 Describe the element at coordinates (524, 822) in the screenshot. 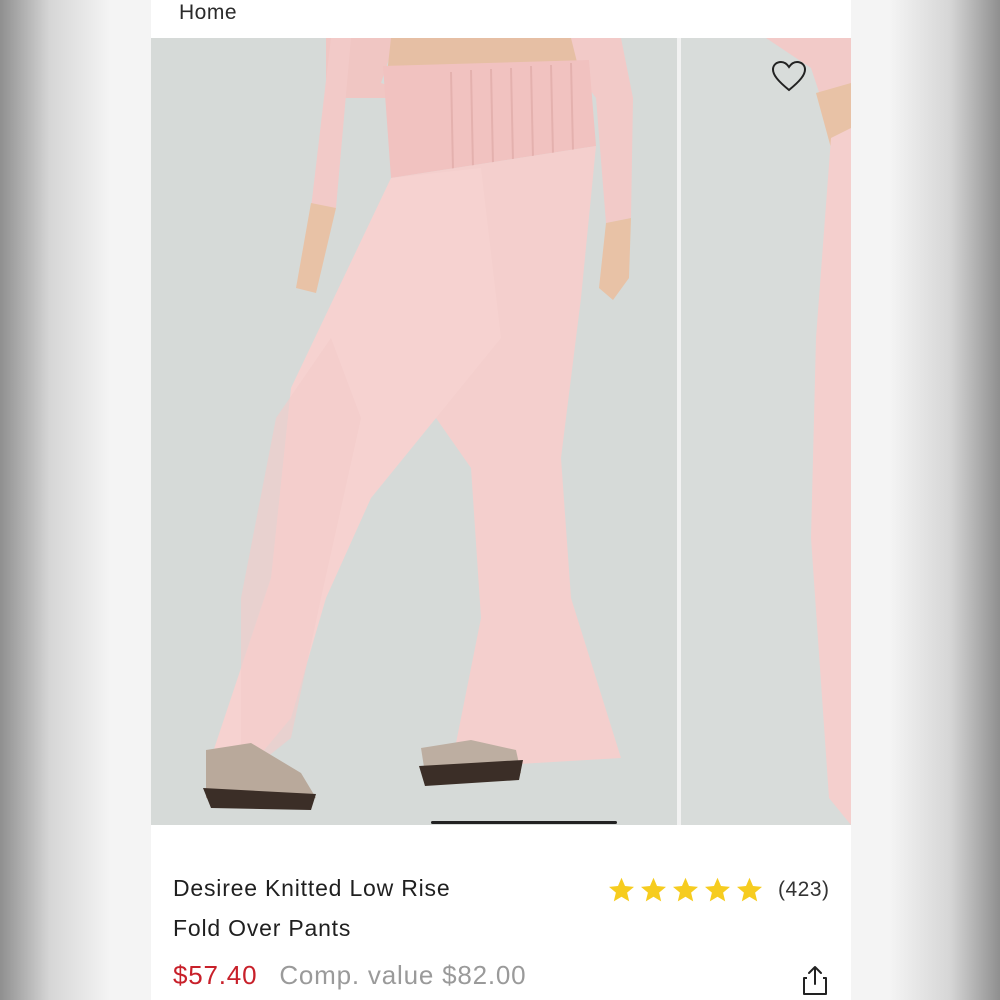

I see `carousel-scroll-indicator` at that location.